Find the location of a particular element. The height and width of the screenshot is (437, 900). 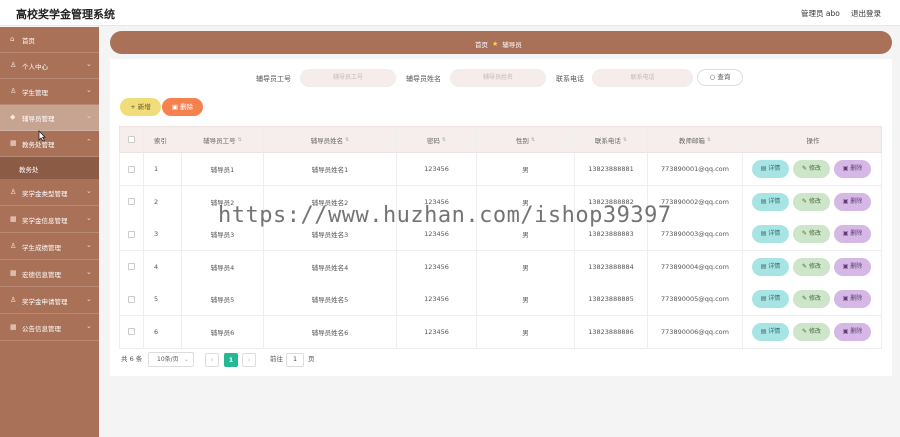

sidebar-item-counselors: ◆ 辅导员管理 ⌄ is located at coordinates (49, 118).